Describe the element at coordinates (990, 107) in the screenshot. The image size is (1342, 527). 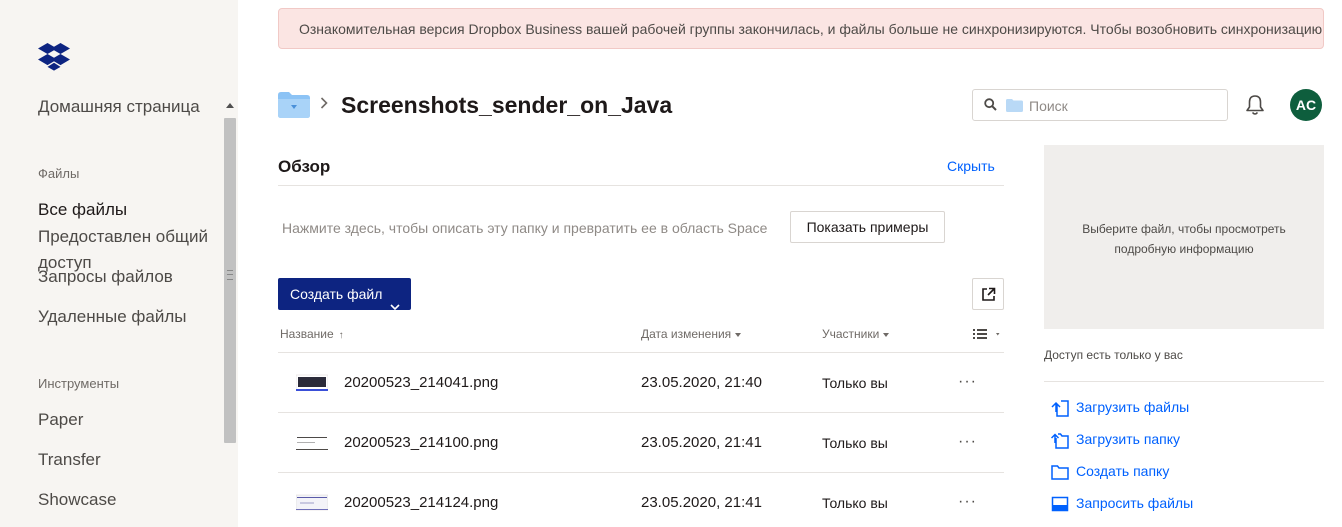
I see `search-icon` at that location.